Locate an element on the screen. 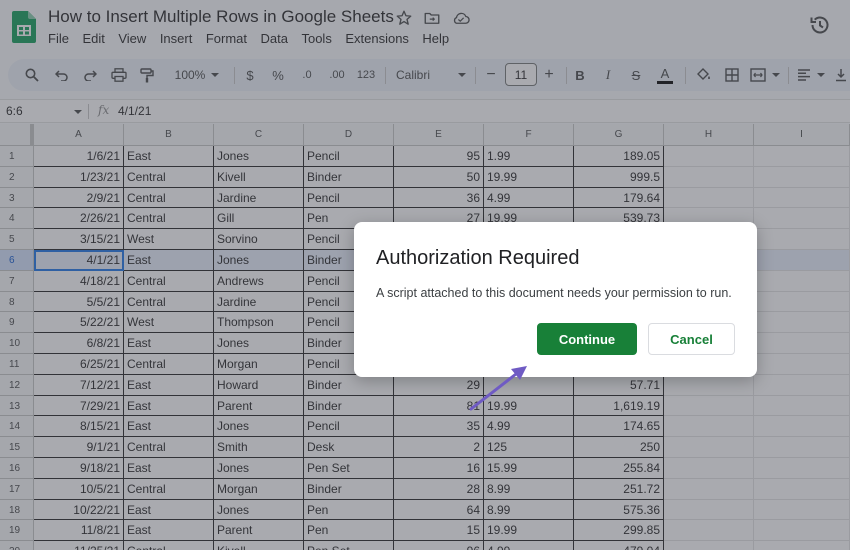 The image size is (850, 550). dialog-title: Authorization Required is located at coordinates (478, 258).